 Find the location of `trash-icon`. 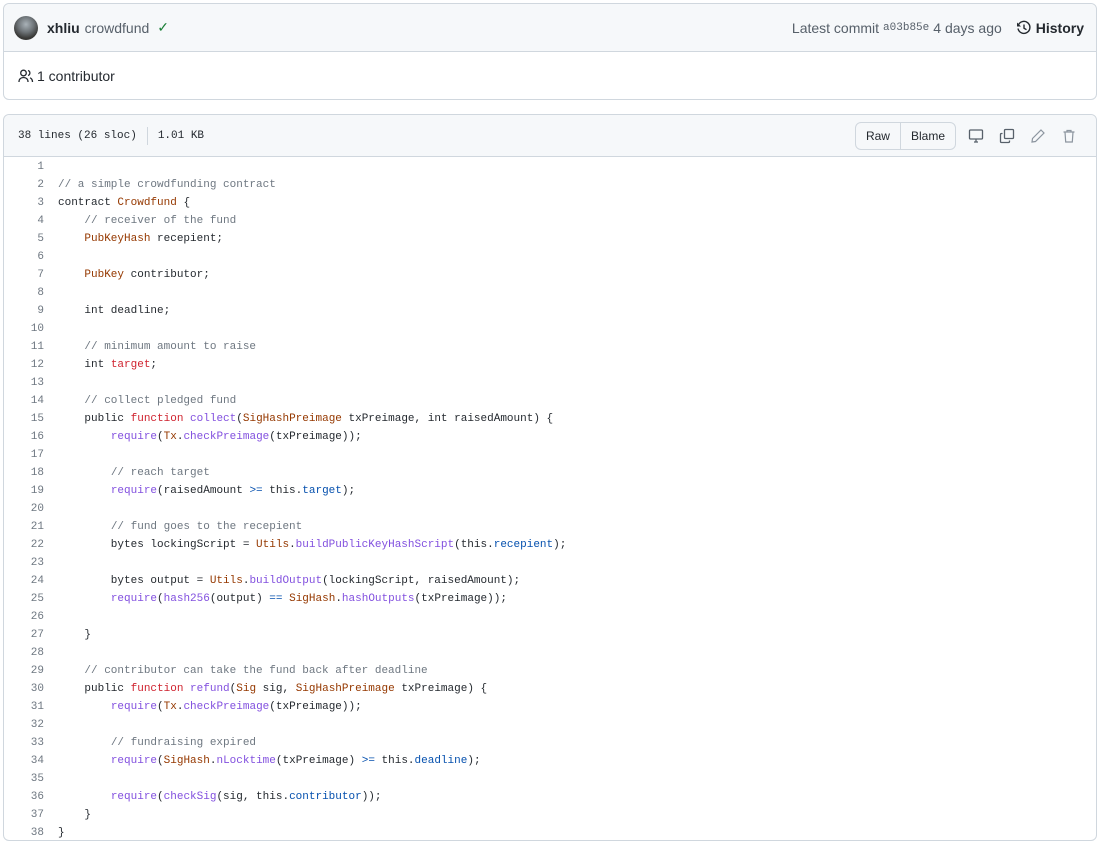

trash-icon is located at coordinates (1068, 136).